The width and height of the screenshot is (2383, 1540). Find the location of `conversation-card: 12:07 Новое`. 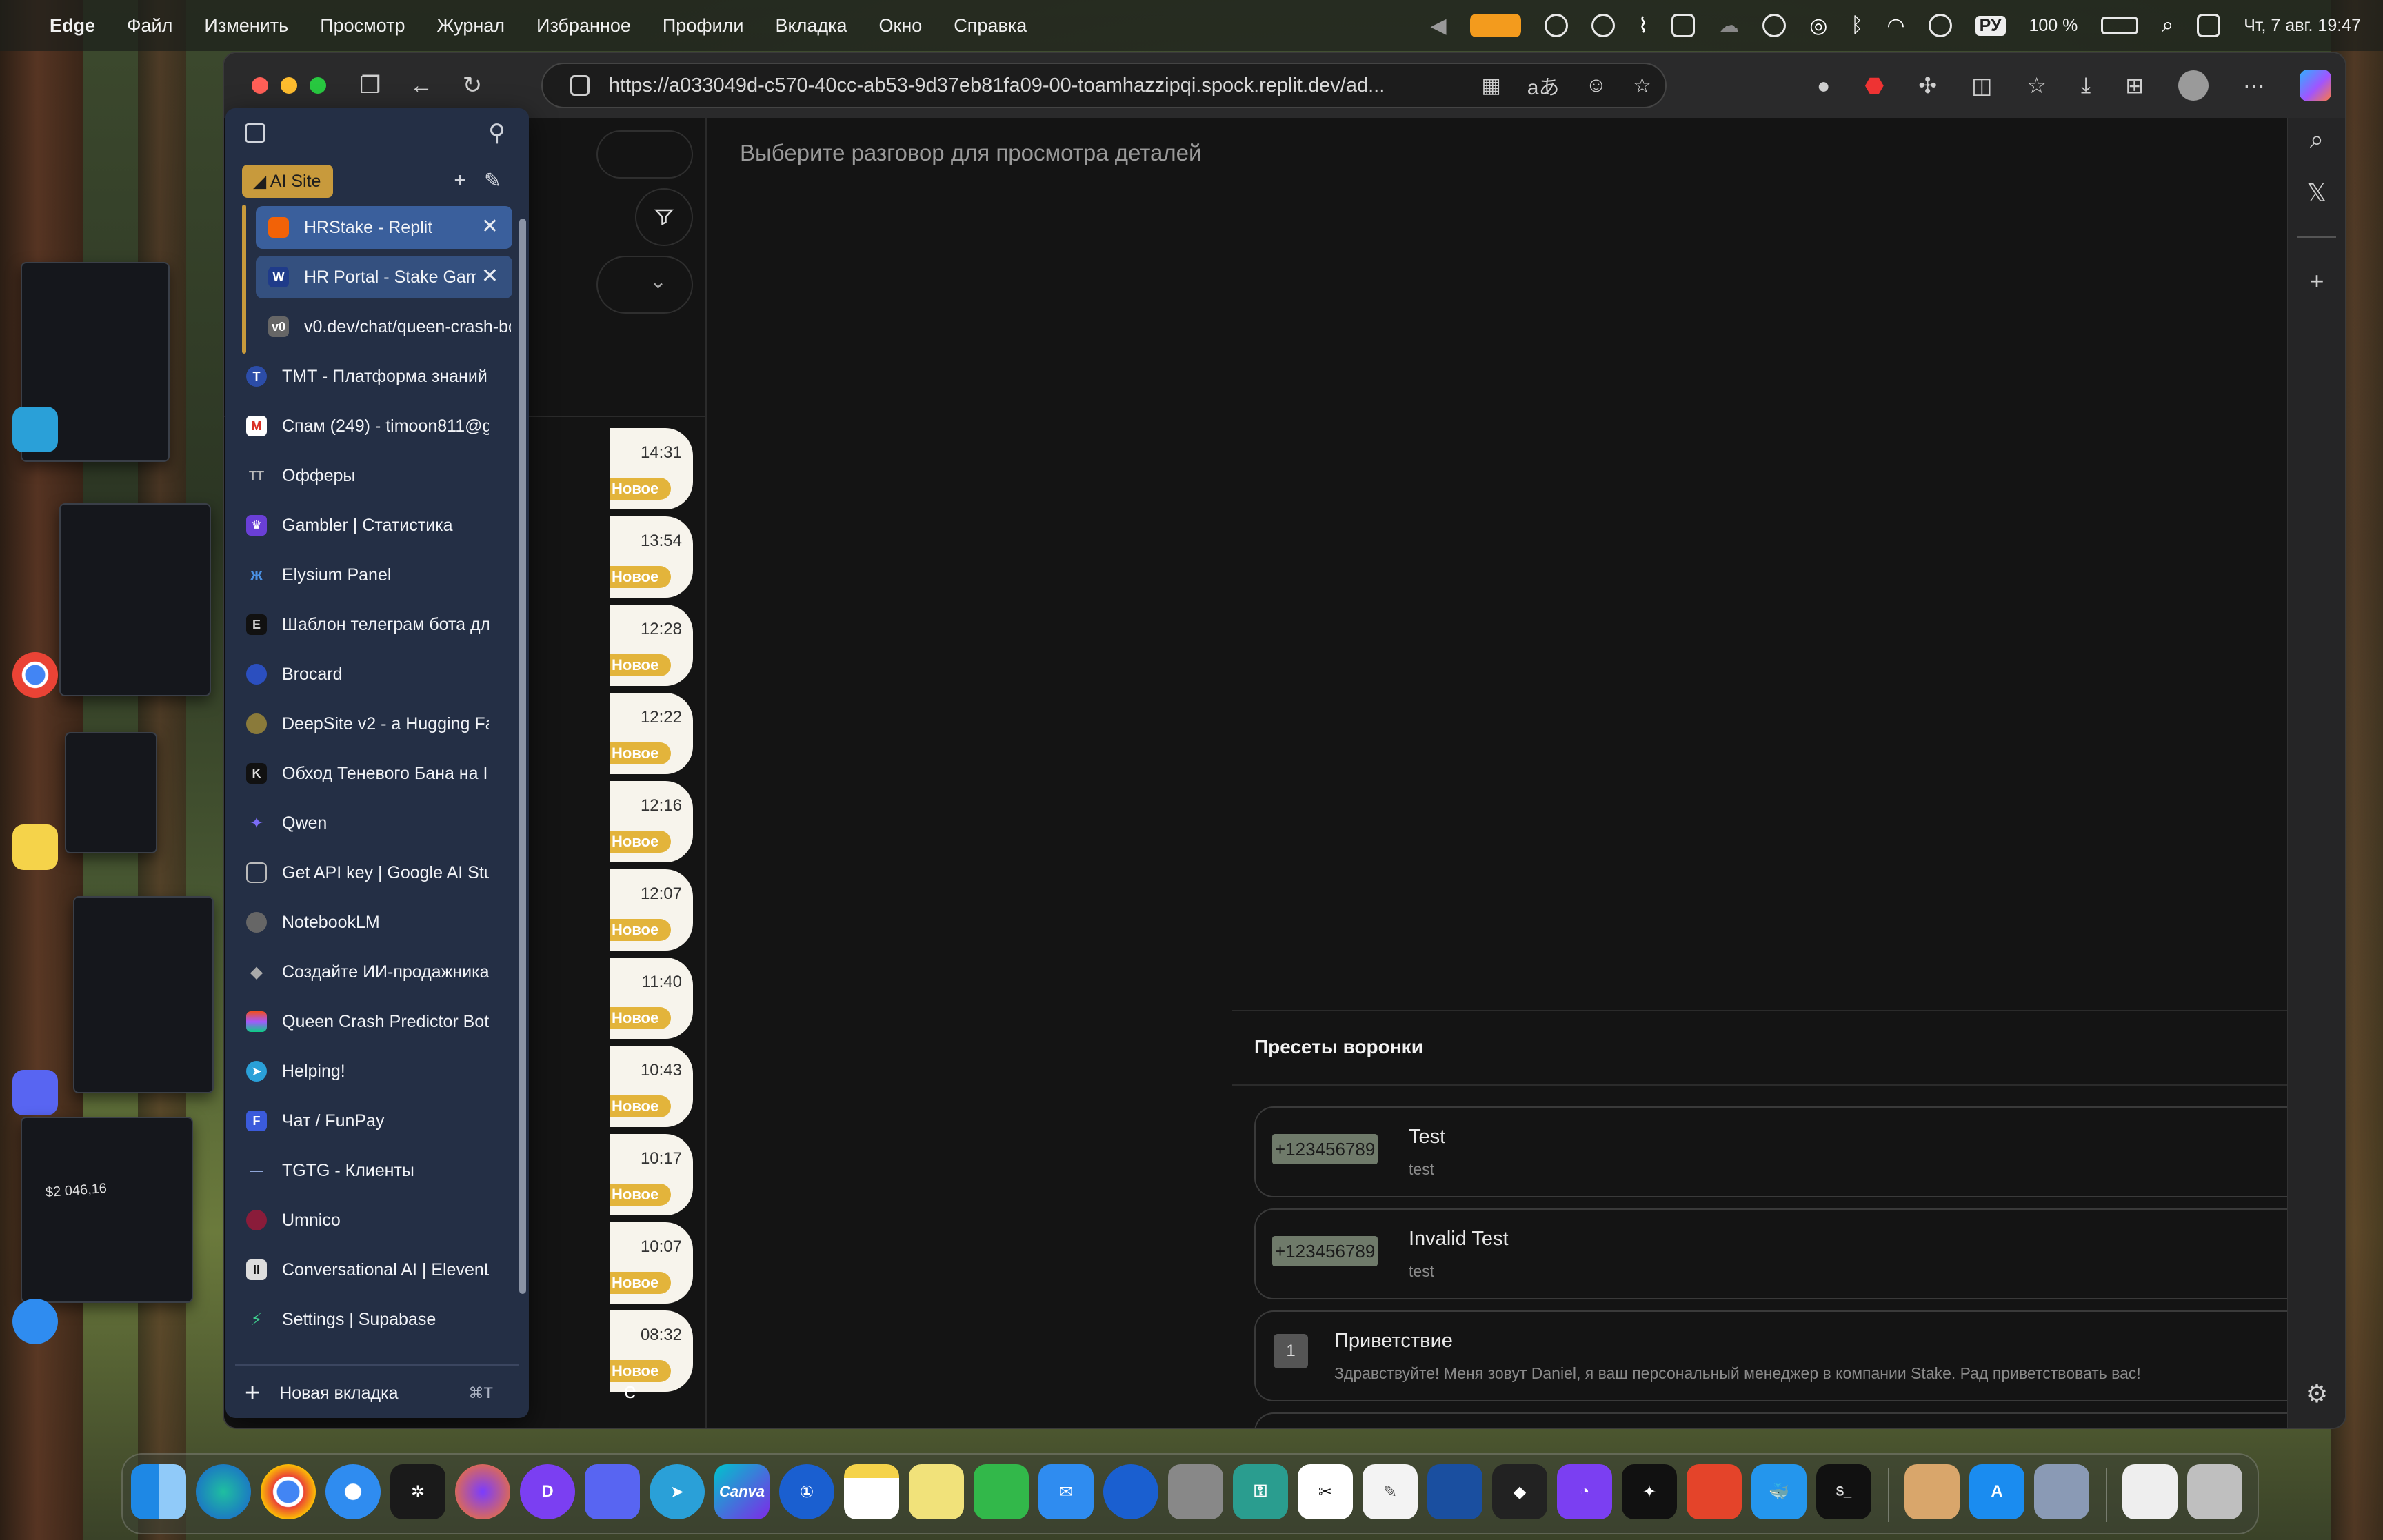

conversation-card: 12:07 Новое is located at coordinates (651, 910).